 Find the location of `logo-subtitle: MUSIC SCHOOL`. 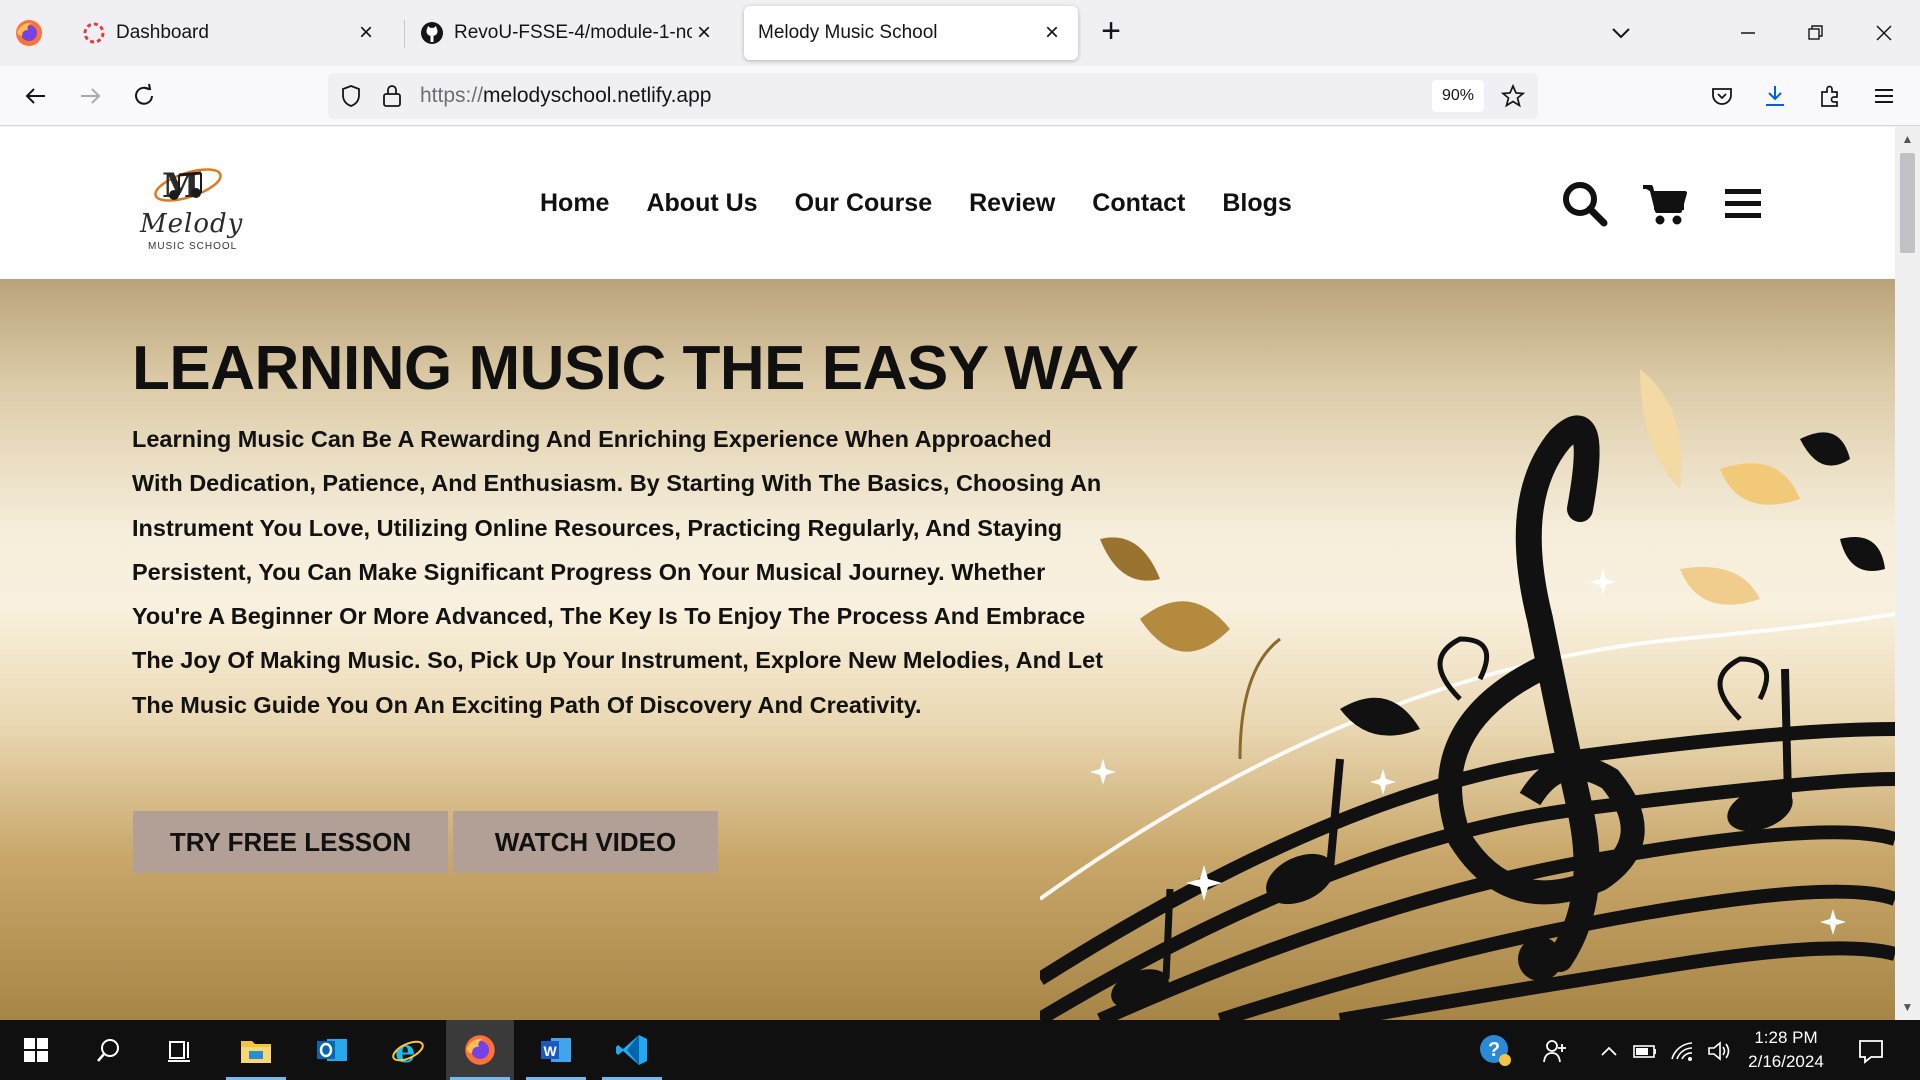

logo-subtitle: MUSIC SCHOOL is located at coordinates (193, 246).